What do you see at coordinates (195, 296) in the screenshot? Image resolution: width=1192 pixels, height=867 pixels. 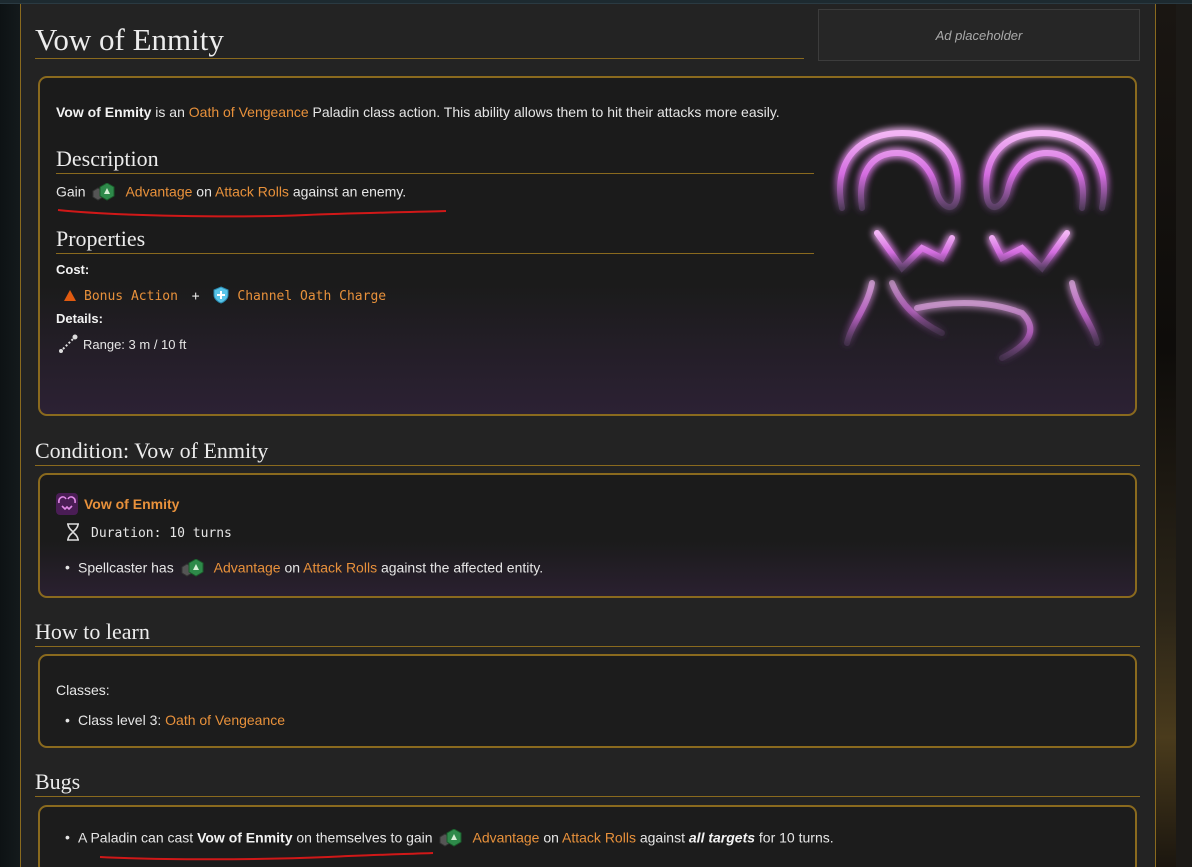 I see `plus-sign: +` at bounding box center [195, 296].